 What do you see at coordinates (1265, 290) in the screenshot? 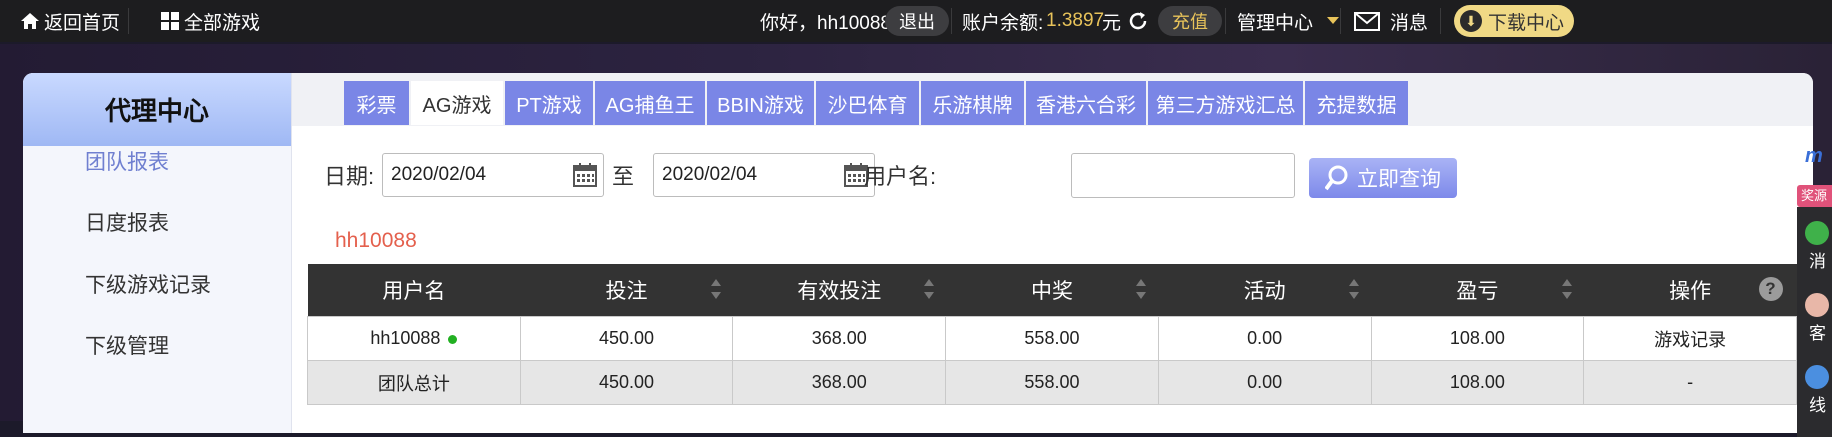
I see `header-activity: 活动` at bounding box center [1265, 290].